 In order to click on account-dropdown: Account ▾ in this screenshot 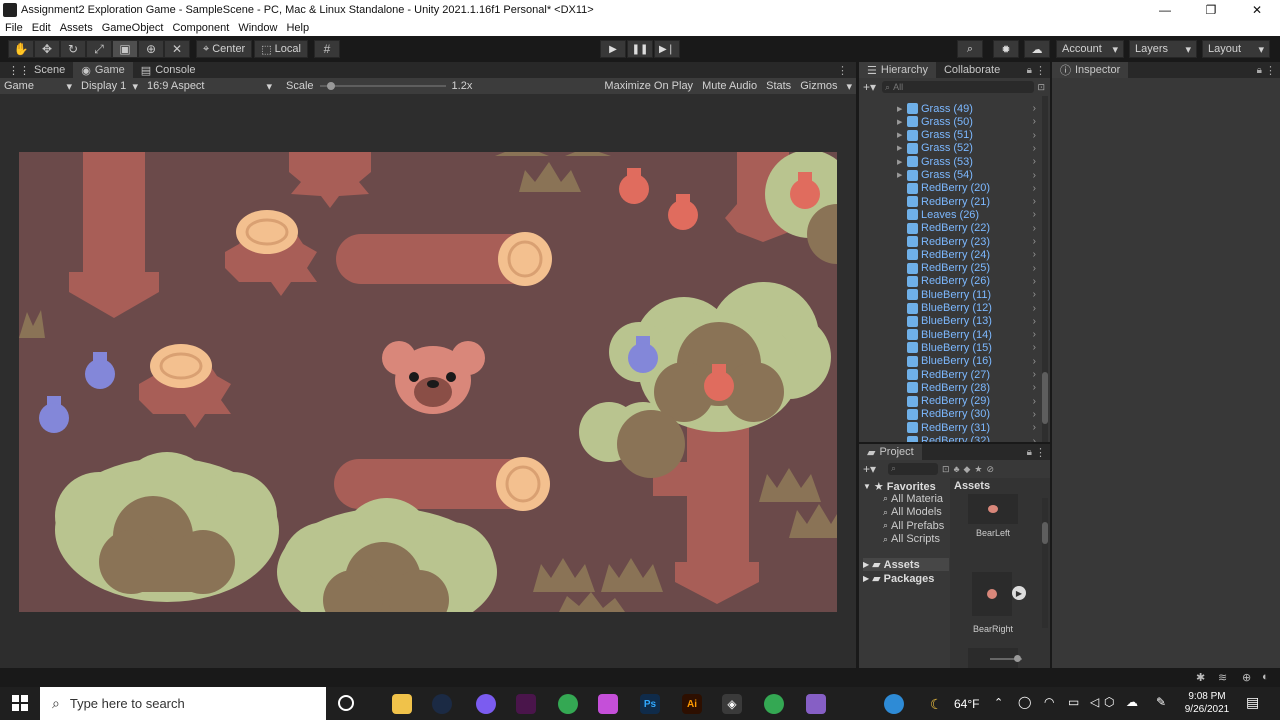, I will do `click(1090, 49)`.